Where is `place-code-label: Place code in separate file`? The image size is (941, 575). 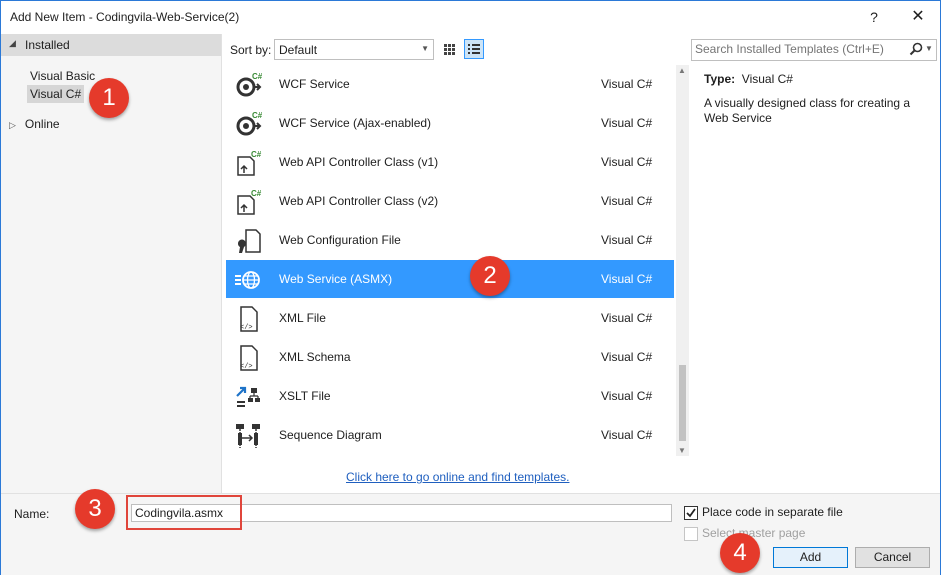
place-code-label: Place code in separate file is located at coordinates (772, 512).